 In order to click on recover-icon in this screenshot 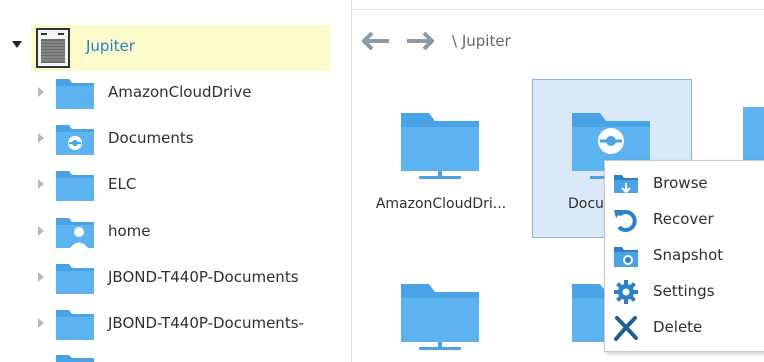, I will do `click(625, 221)`.